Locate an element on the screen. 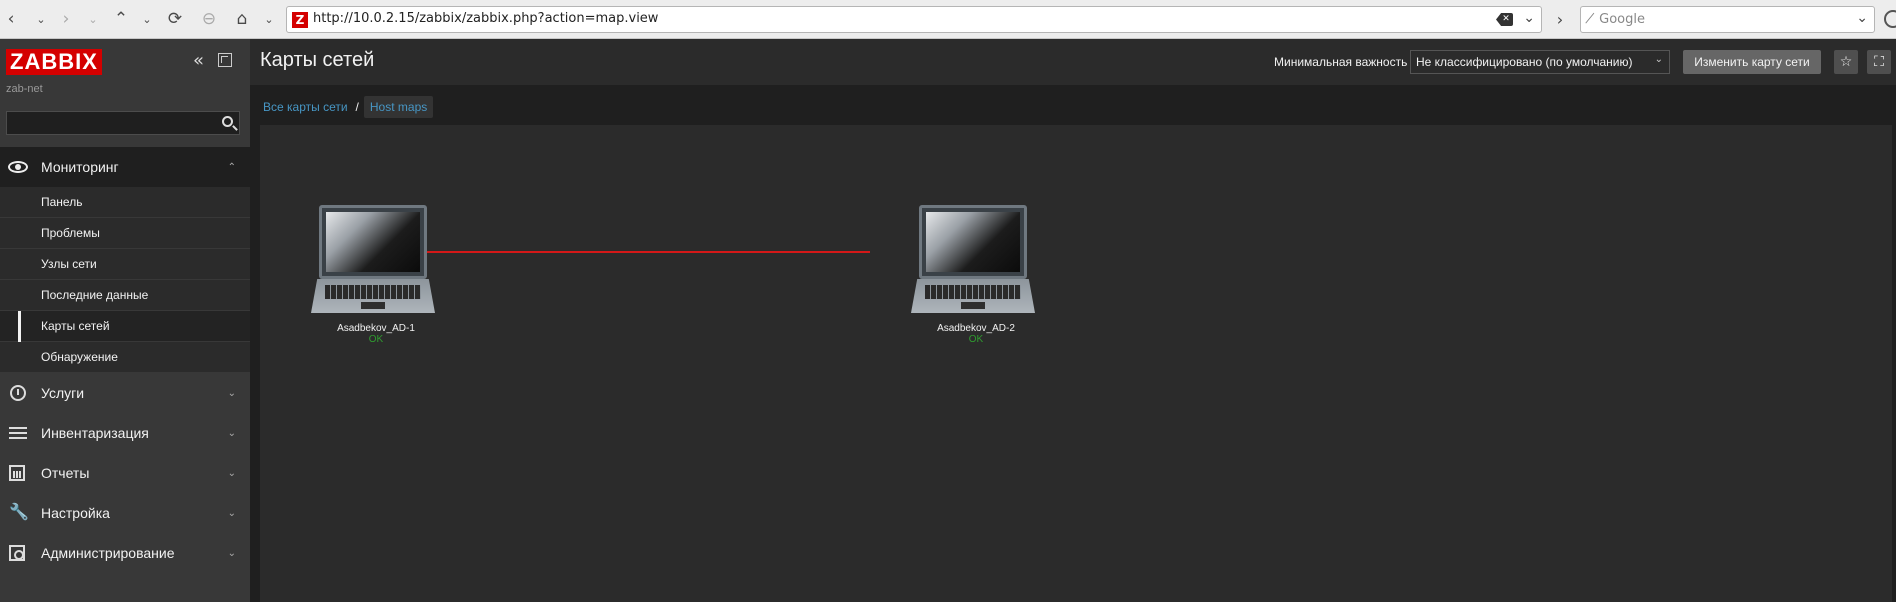  wrench-icon: 🔧 is located at coordinates (19, 512).